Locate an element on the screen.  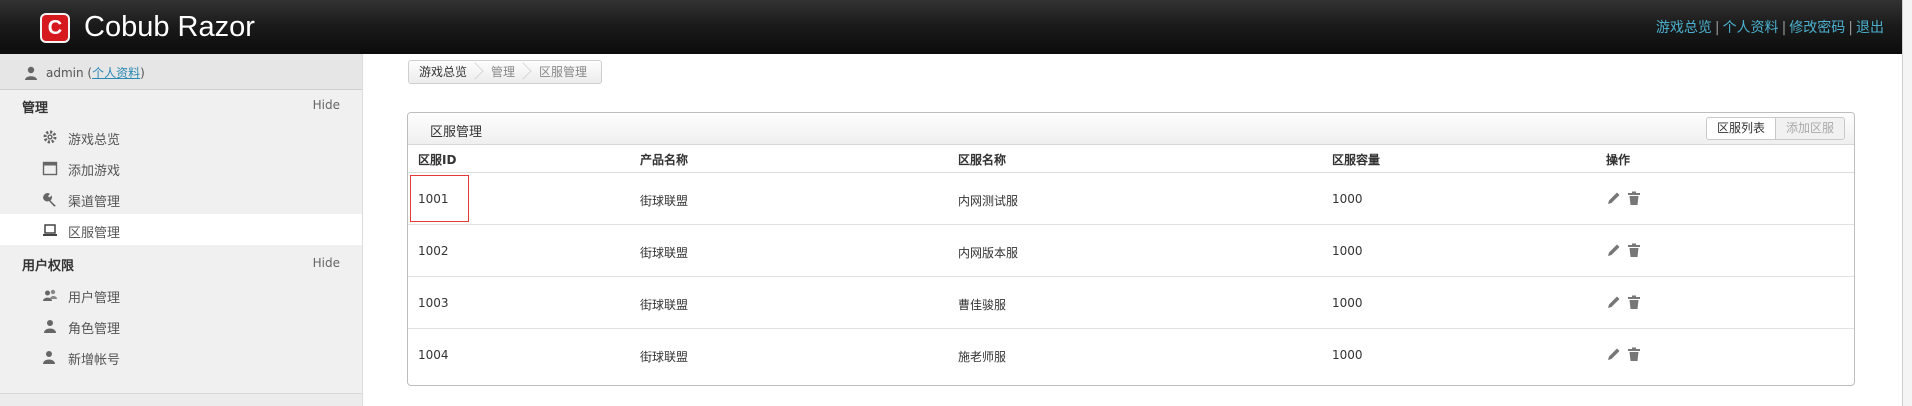
breadcrumb-item-manage: 管理 is located at coordinates (506, 72).